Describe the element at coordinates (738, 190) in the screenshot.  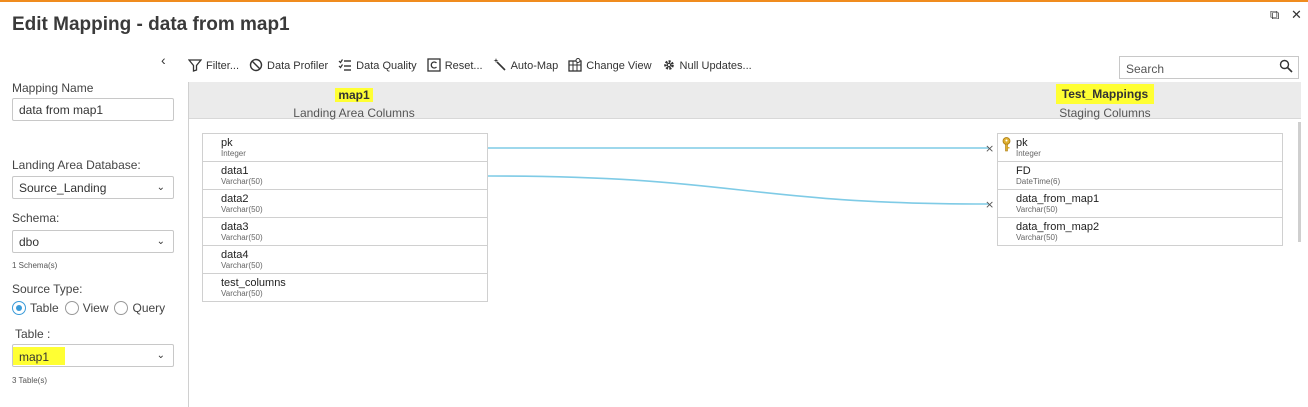
I see `mapping-line` at that location.